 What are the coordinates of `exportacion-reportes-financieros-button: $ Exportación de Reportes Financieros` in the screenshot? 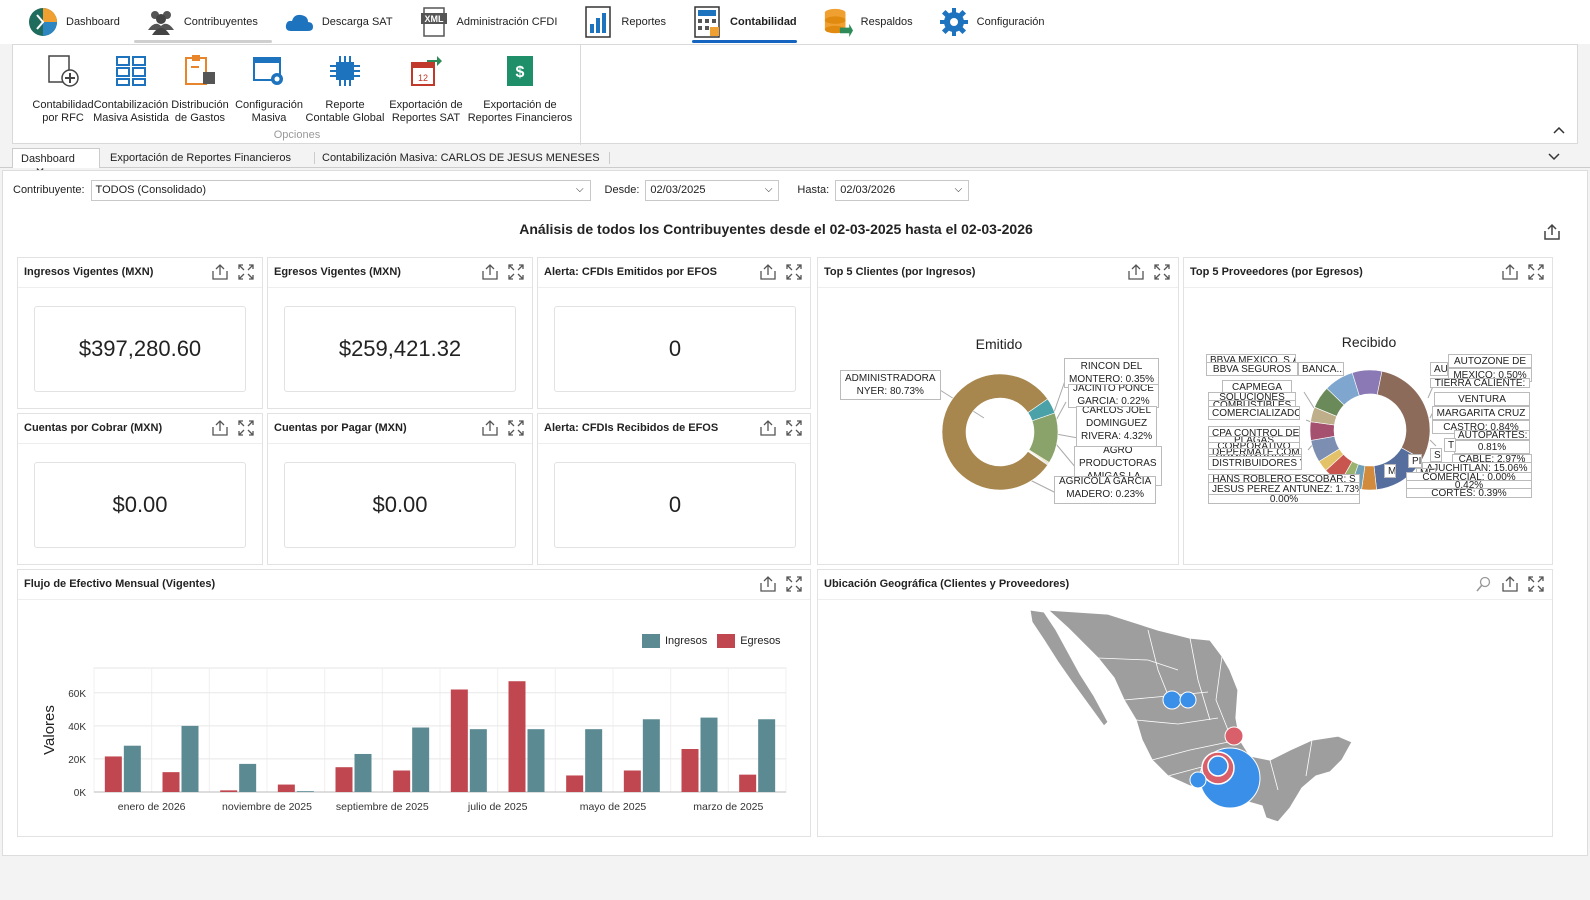 It's located at (520, 88).